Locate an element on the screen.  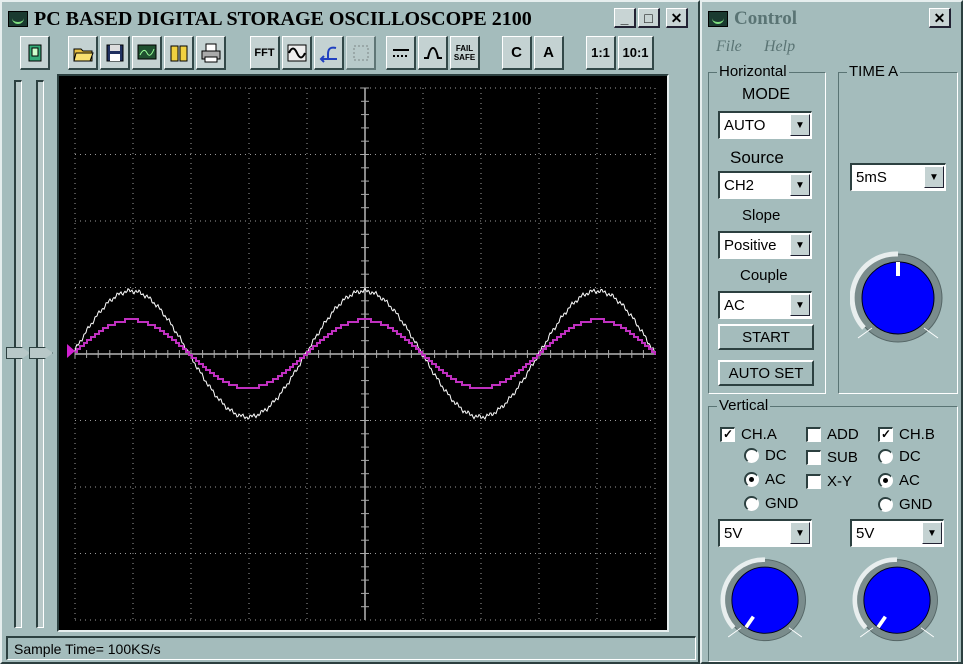
ch-a-check-box: ✓ is located at coordinates (727, 434).